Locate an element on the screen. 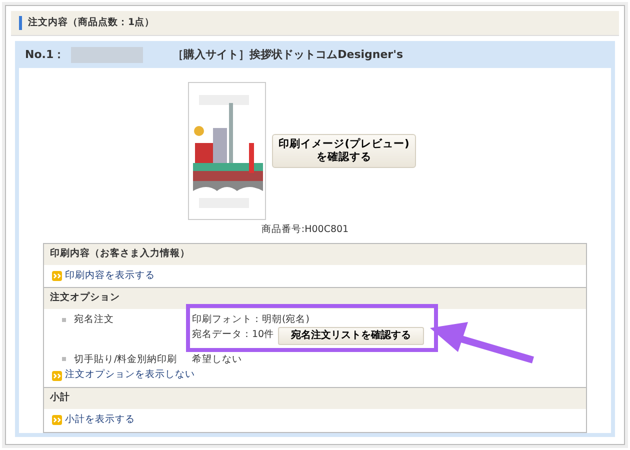  purchase-site: ［購入サイト］挨拶状ドットコムDesigner's is located at coordinates (288, 55).